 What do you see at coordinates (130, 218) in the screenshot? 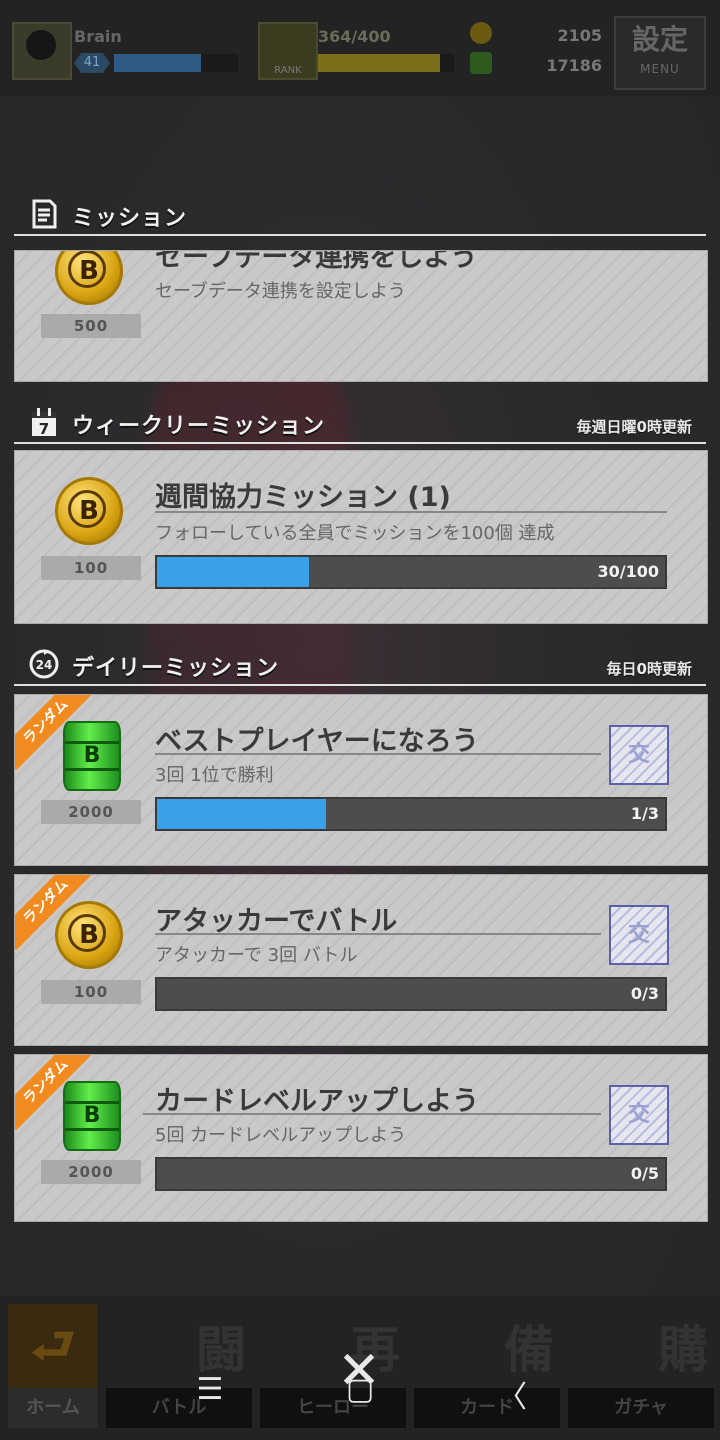
I see `section-title: ミッション` at bounding box center [130, 218].